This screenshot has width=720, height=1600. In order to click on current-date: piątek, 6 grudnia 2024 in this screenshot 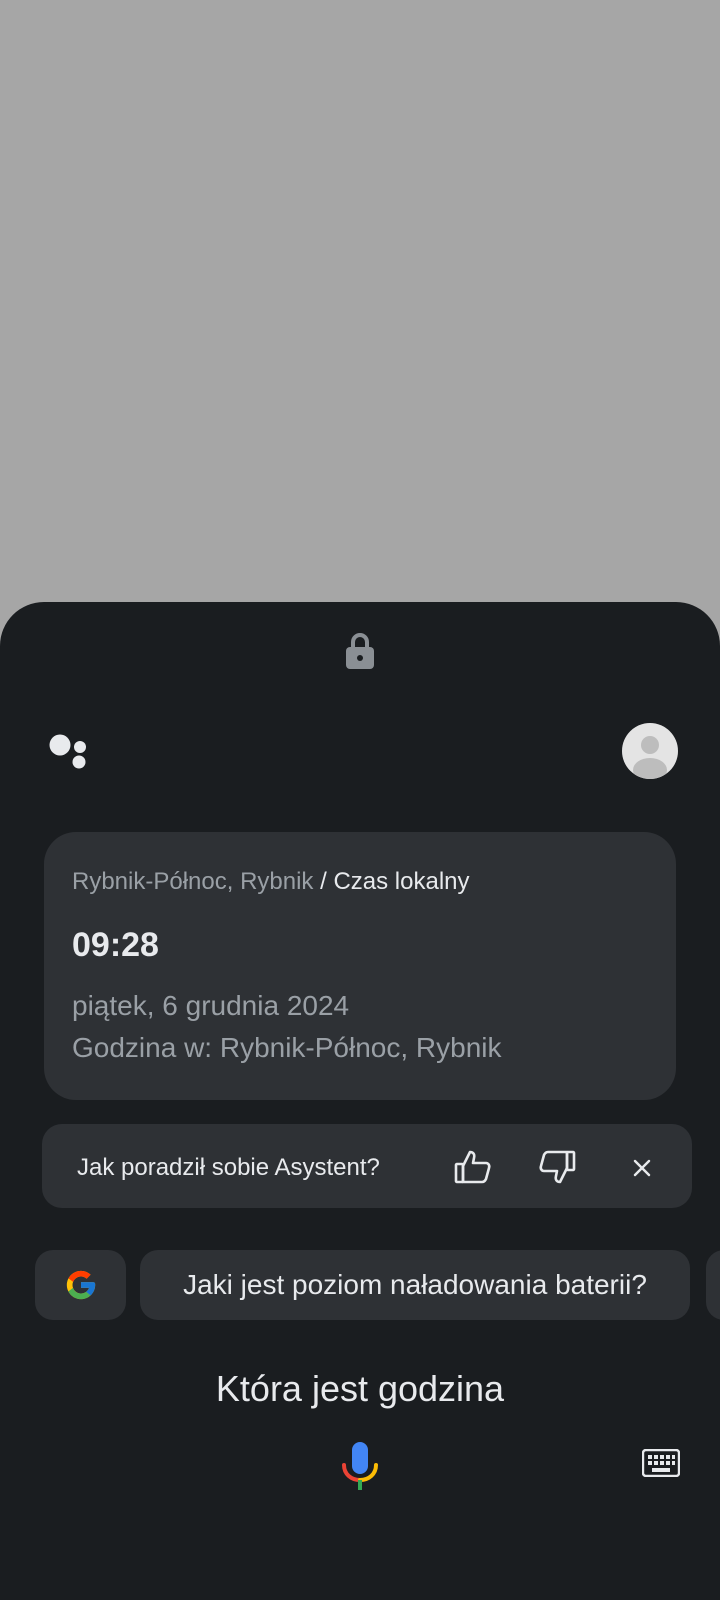, I will do `click(211, 1005)`.